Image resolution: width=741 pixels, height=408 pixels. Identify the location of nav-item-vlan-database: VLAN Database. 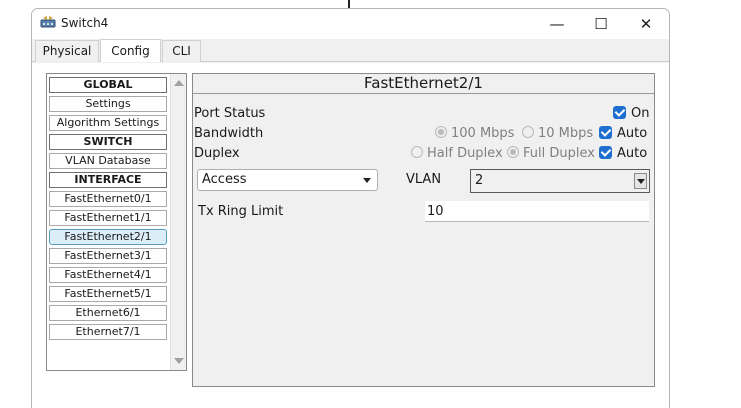
(108, 161).